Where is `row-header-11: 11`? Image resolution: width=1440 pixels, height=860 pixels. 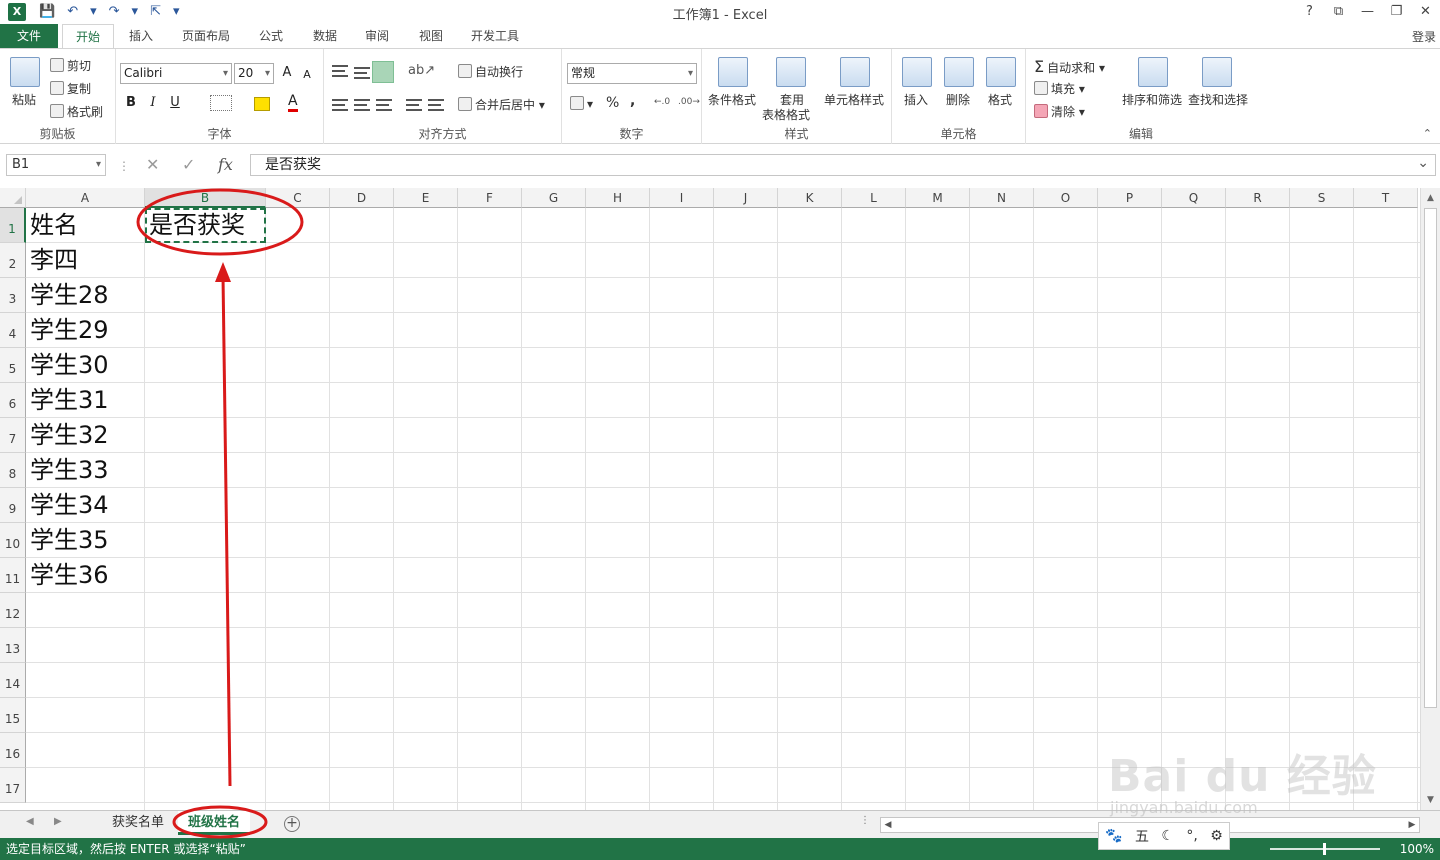 row-header-11: 11 is located at coordinates (13, 575).